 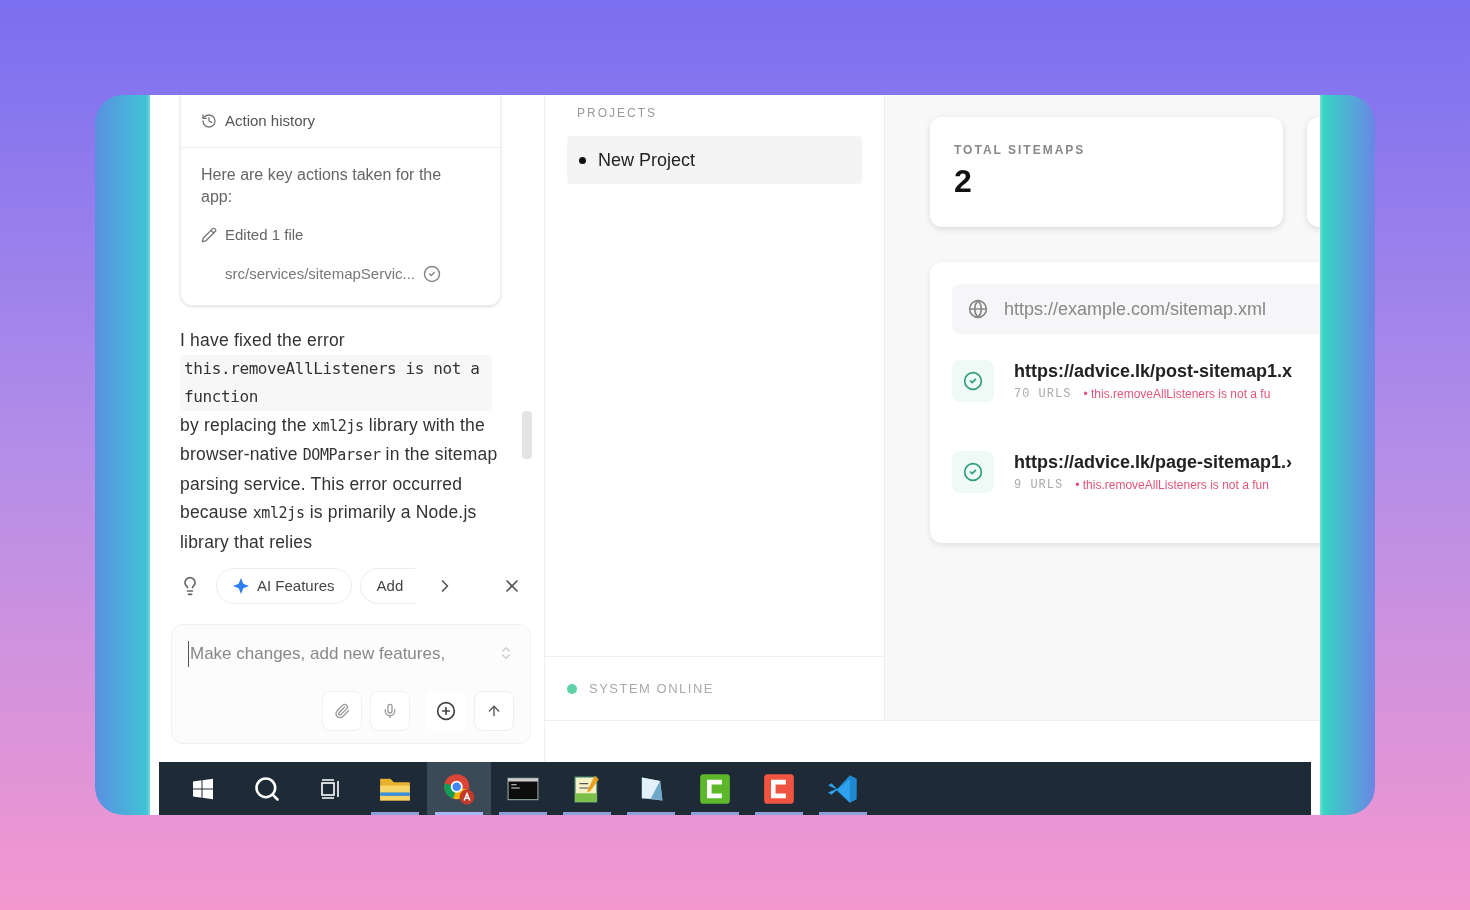 What do you see at coordinates (270, 120) in the screenshot?
I see `card-title: Action history` at bounding box center [270, 120].